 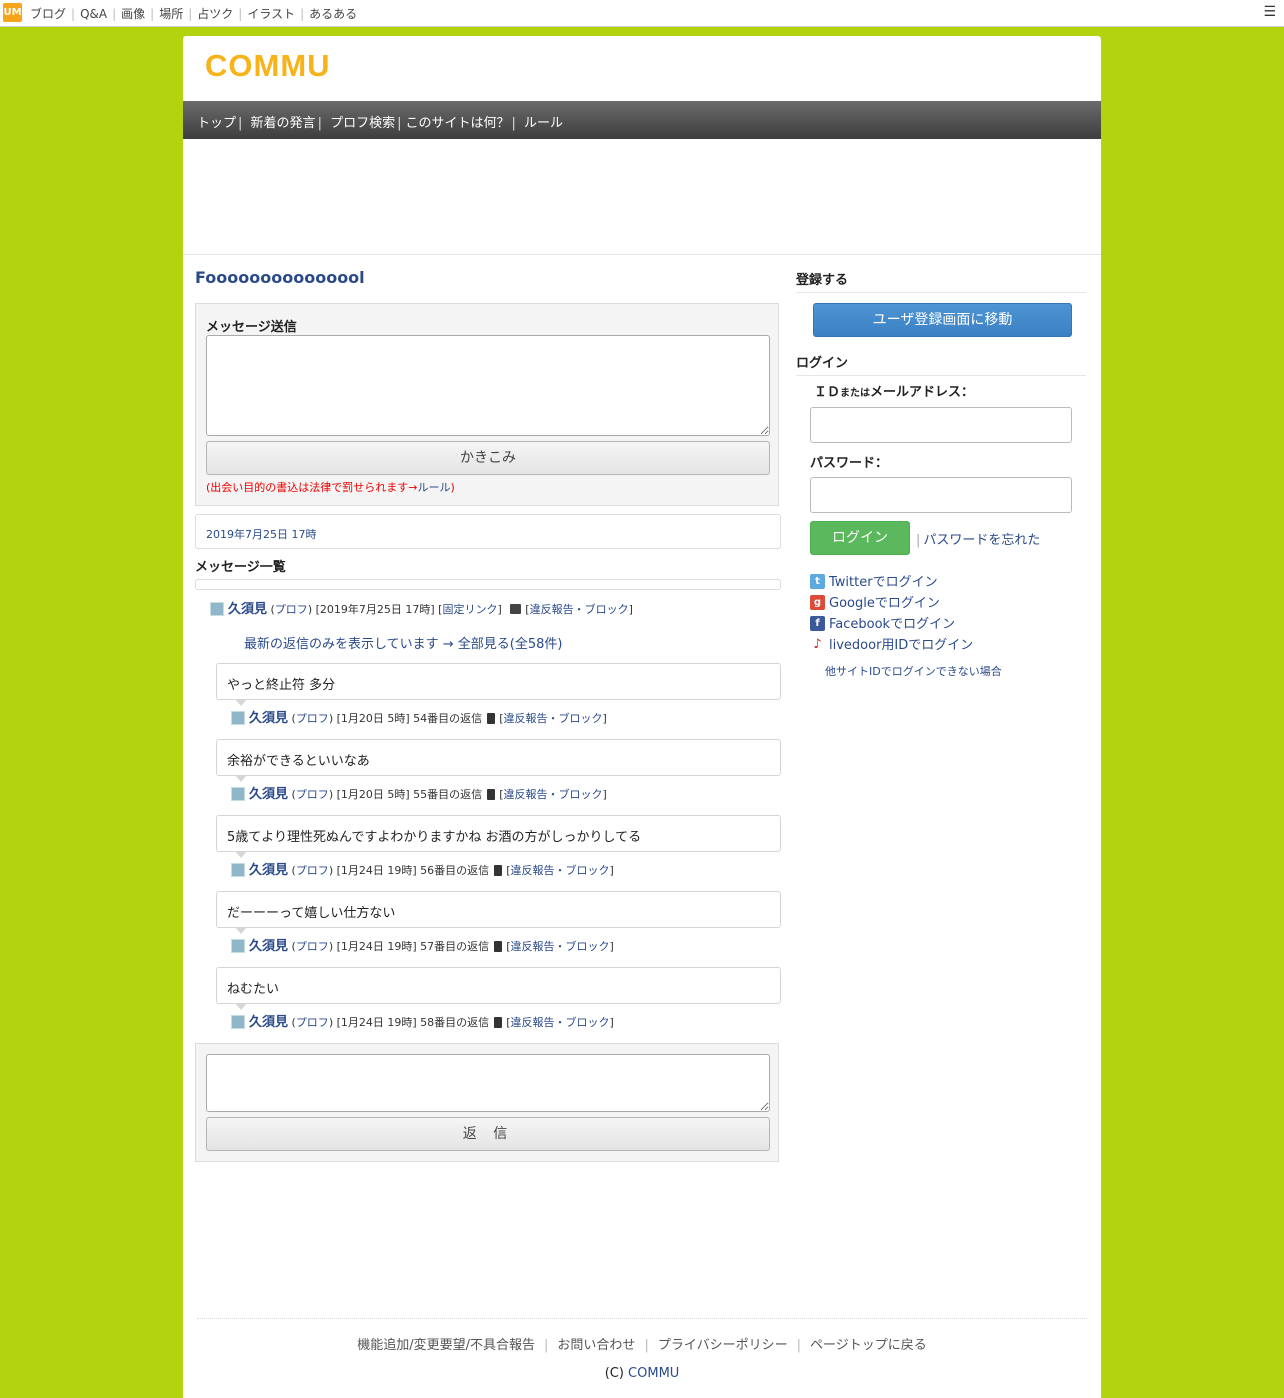 What do you see at coordinates (488, 385) in the screenshot?
I see `message-textarea` at bounding box center [488, 385].